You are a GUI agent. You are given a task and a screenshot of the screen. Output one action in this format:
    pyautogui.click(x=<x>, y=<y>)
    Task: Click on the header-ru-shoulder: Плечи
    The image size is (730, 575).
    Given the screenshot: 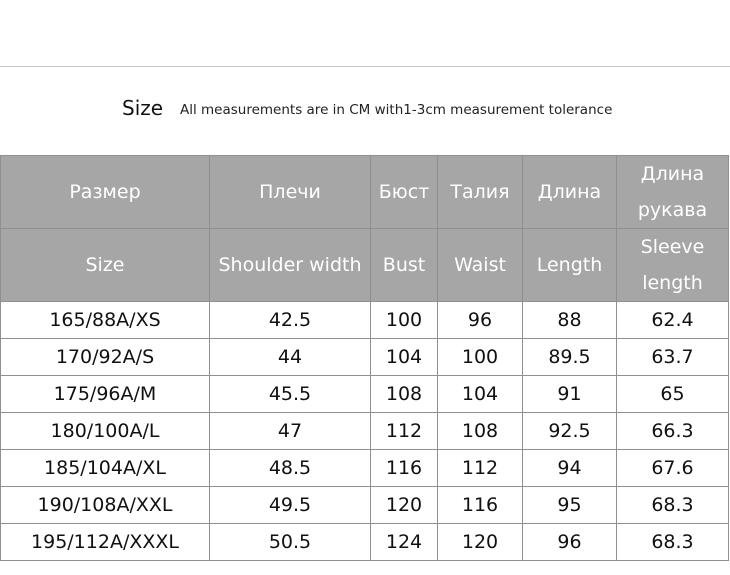 What is the action you would take?
    pyautogui.click(x=290, y=192)
    